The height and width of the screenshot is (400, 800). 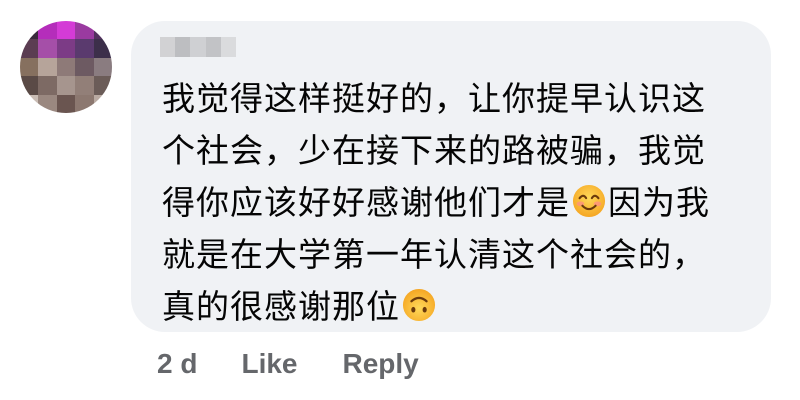 What do you see at coordinates (177, 364) in the screenshot?
I see `comment-timestamp: 2 d` at bounding box center [177, 364].